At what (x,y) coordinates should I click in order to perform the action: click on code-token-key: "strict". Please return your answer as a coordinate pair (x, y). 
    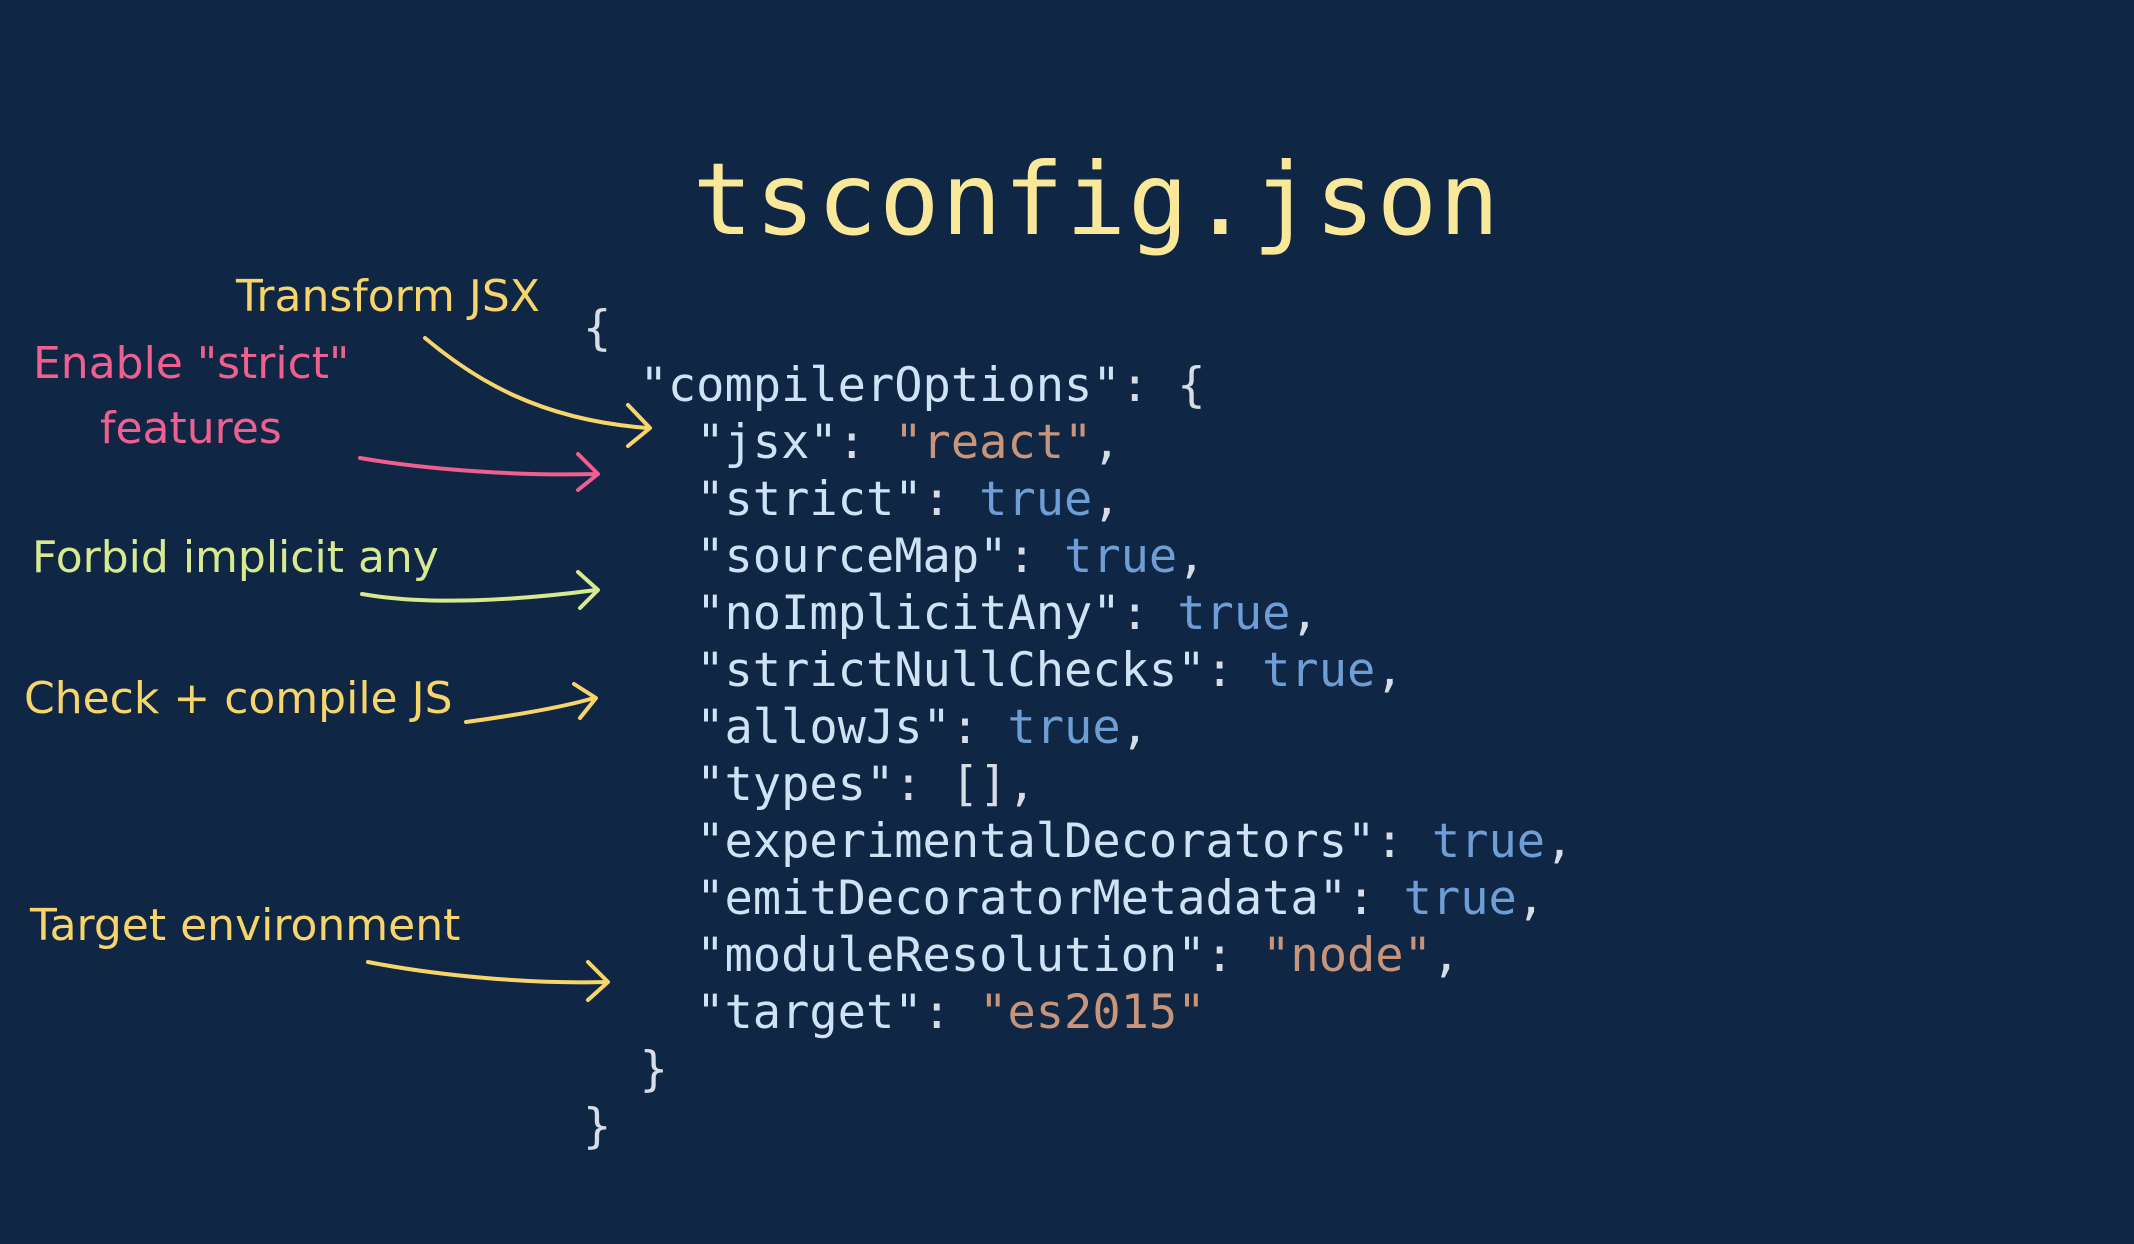
    Looking at the image, I should click on (809, 499).